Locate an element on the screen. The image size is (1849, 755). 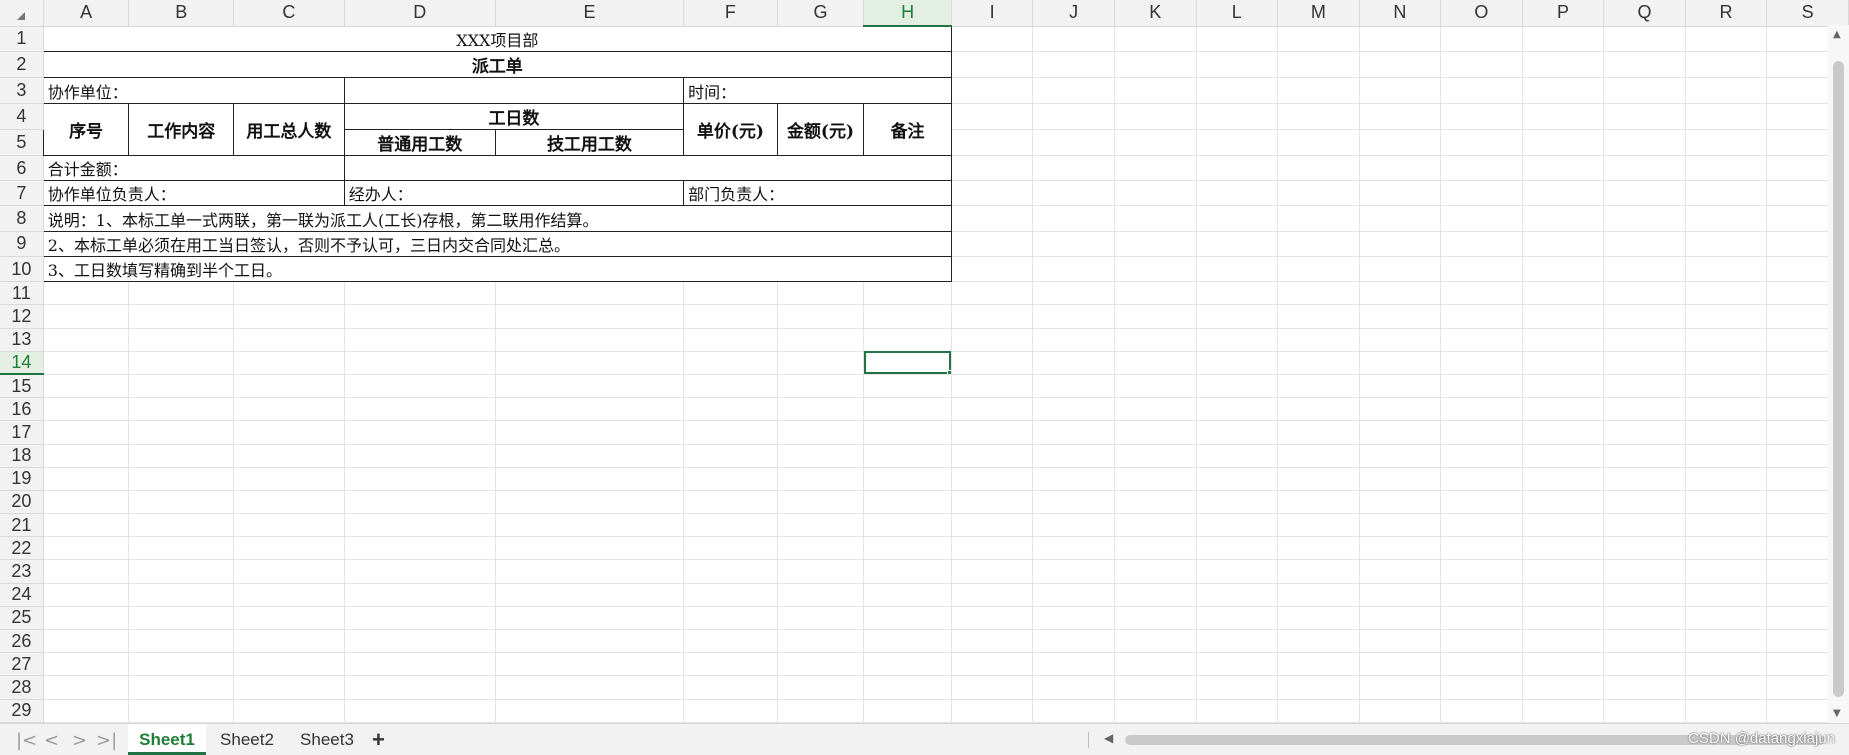
row-header-24: 24 is located at coordinates (22, 595).